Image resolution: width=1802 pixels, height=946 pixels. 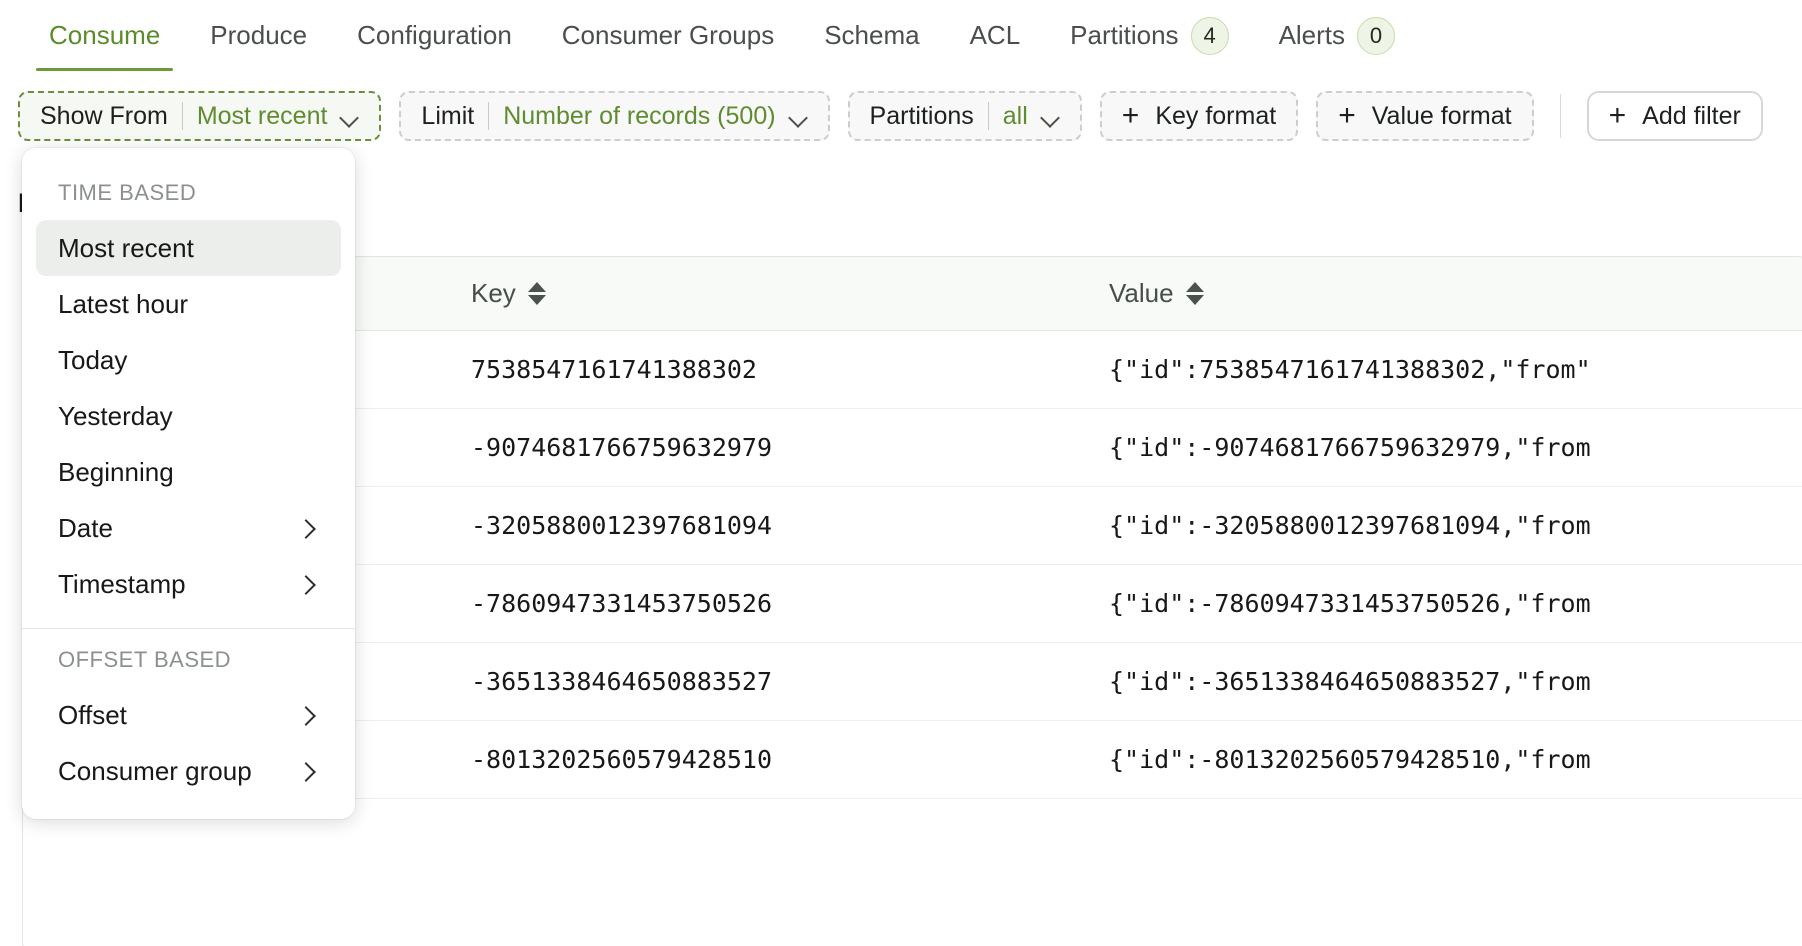 I want to click on column-header-key: Key, so click(x=790, y=293).